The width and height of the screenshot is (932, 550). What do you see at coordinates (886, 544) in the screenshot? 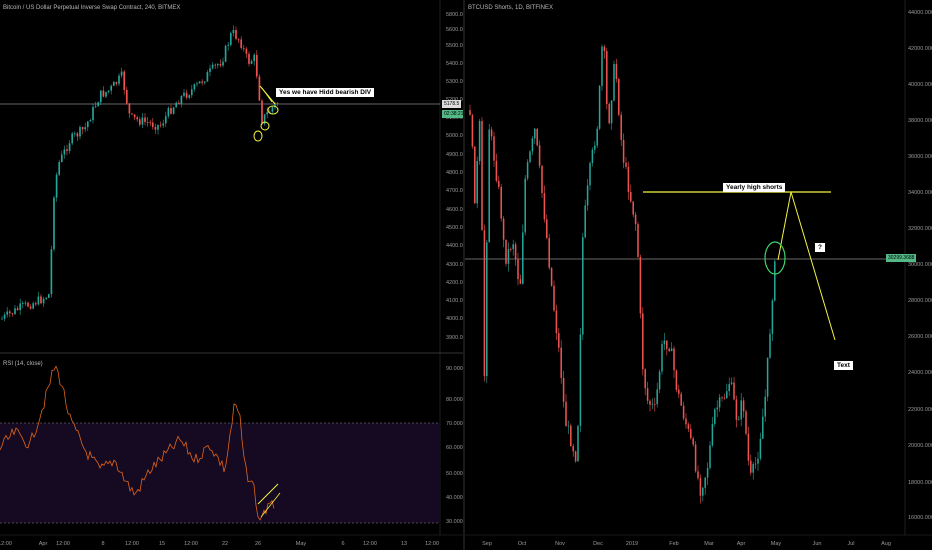
I see `right-x-tick: Aug` at bounding box center [886, 544].